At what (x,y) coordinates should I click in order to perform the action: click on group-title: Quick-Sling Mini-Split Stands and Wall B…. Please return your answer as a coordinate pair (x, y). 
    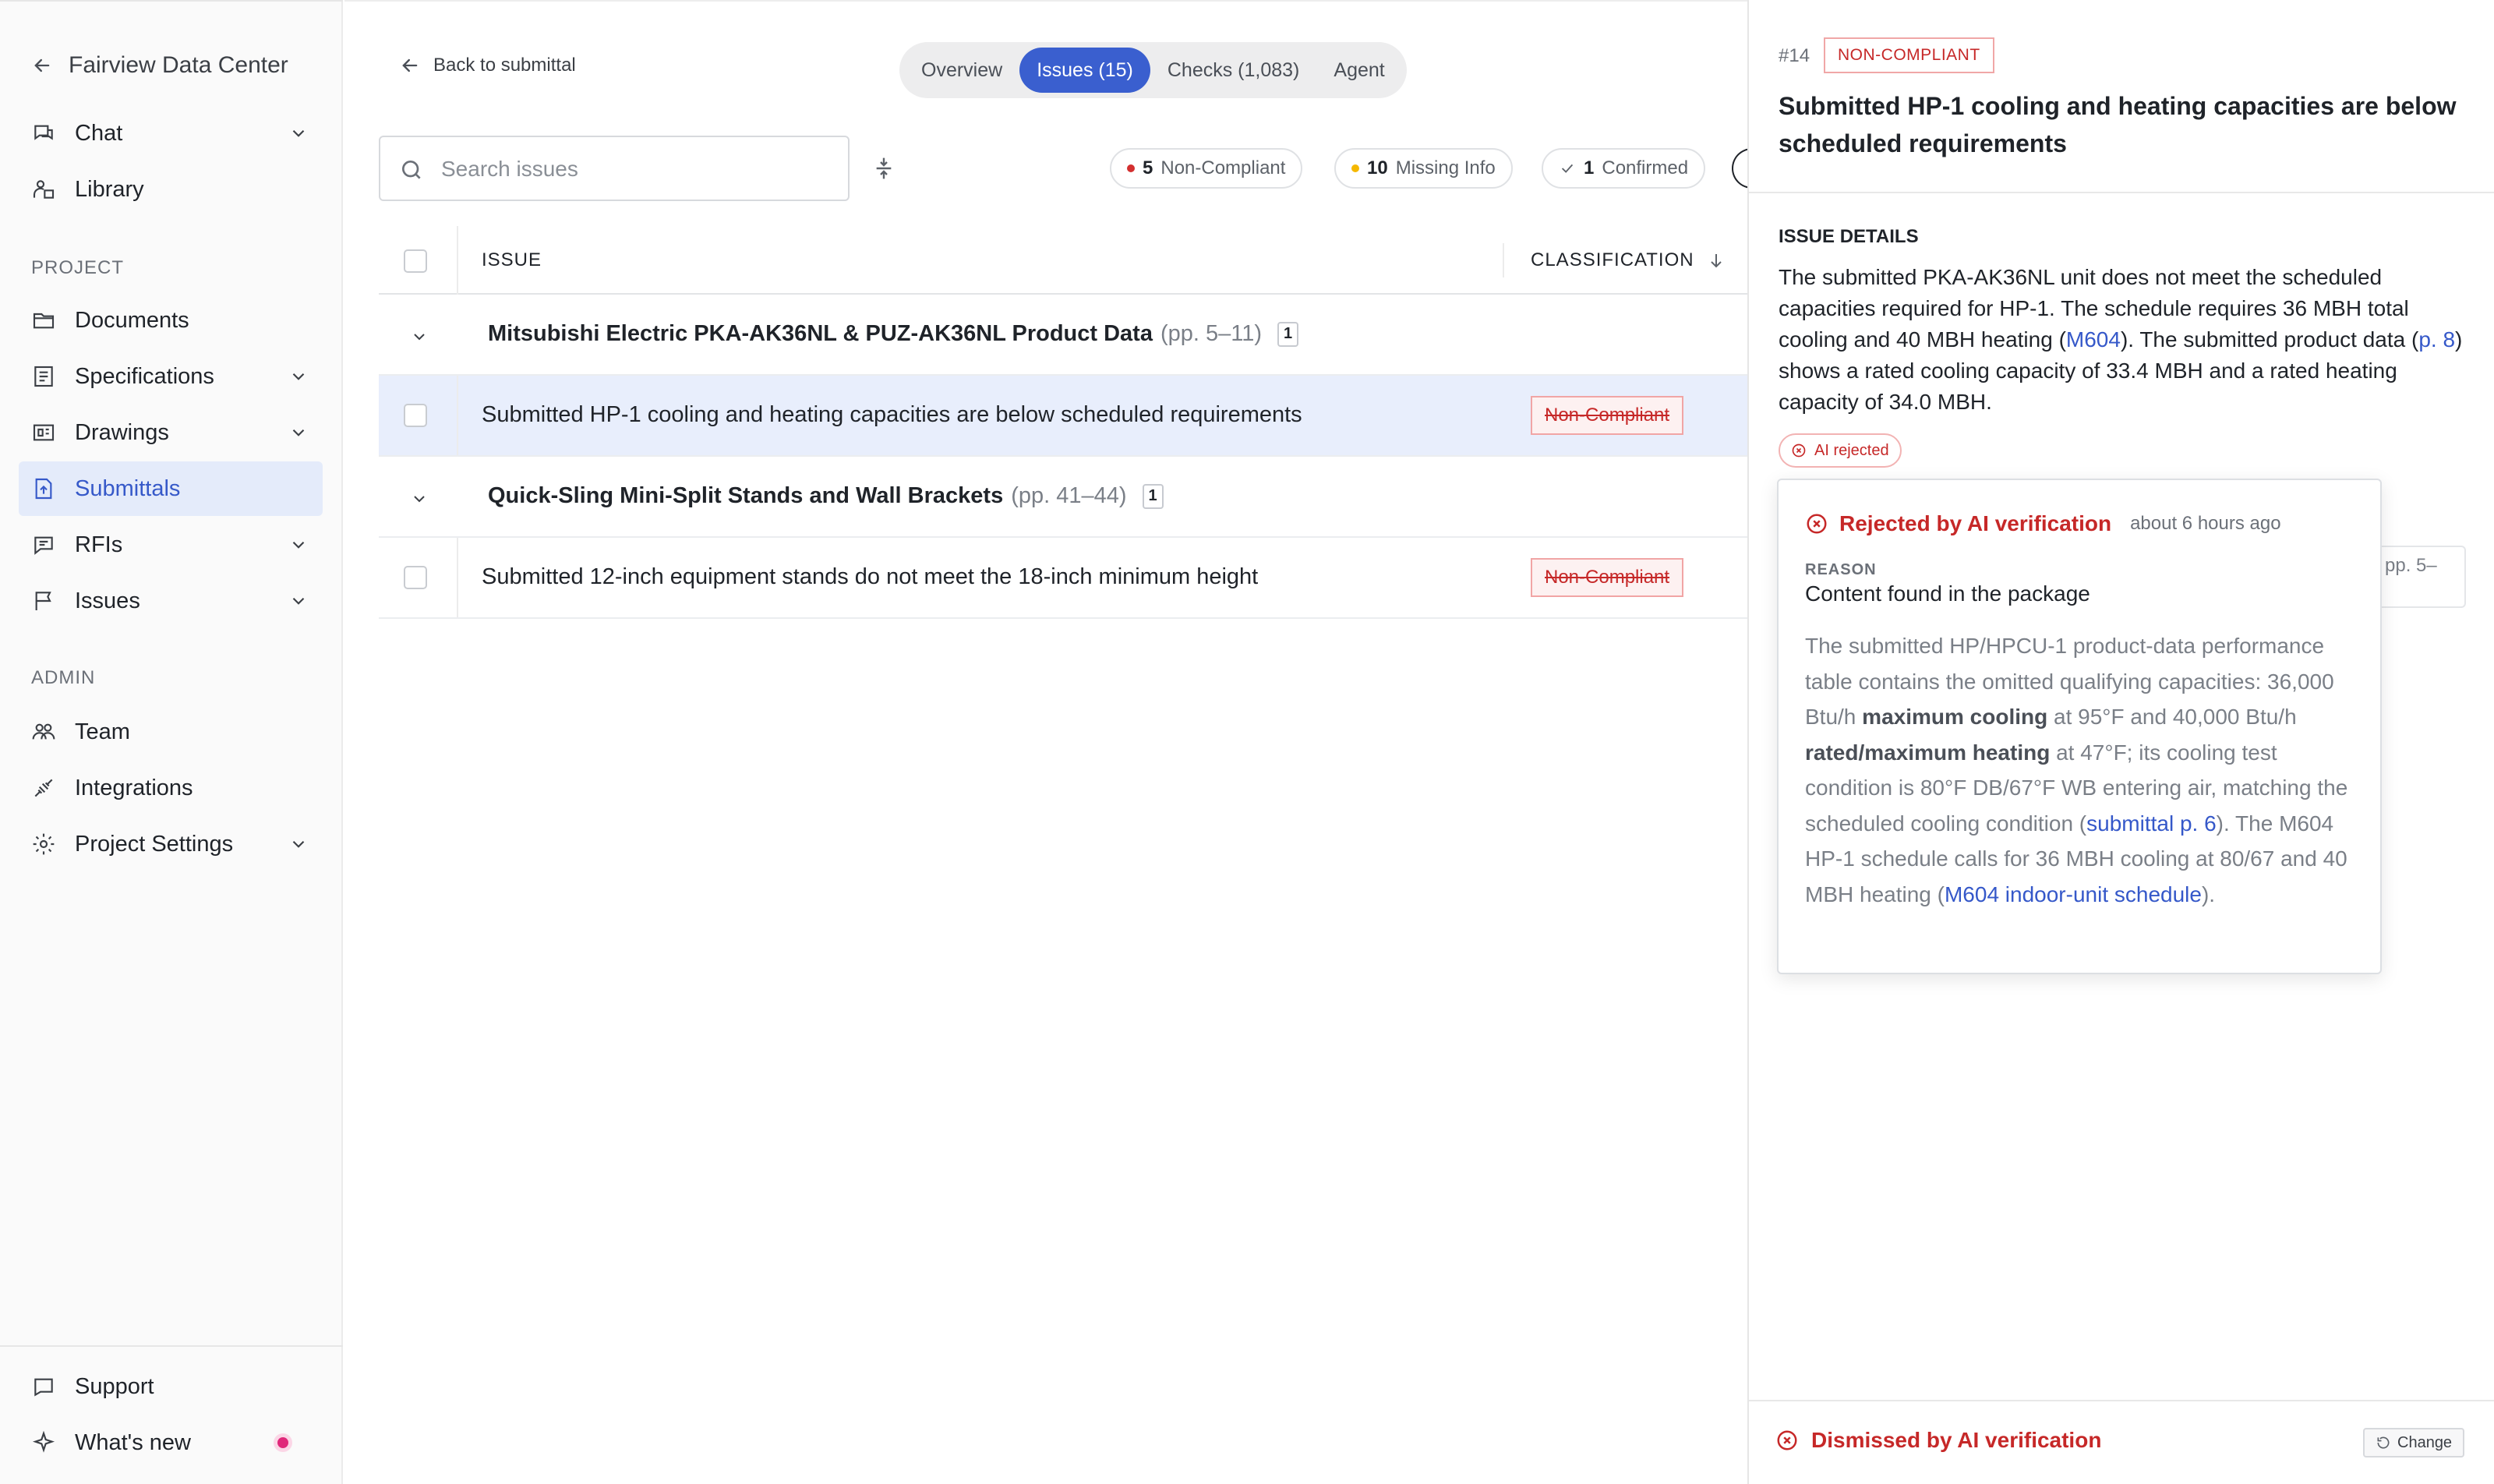
    Looking at the image, I should click on (826, 496).